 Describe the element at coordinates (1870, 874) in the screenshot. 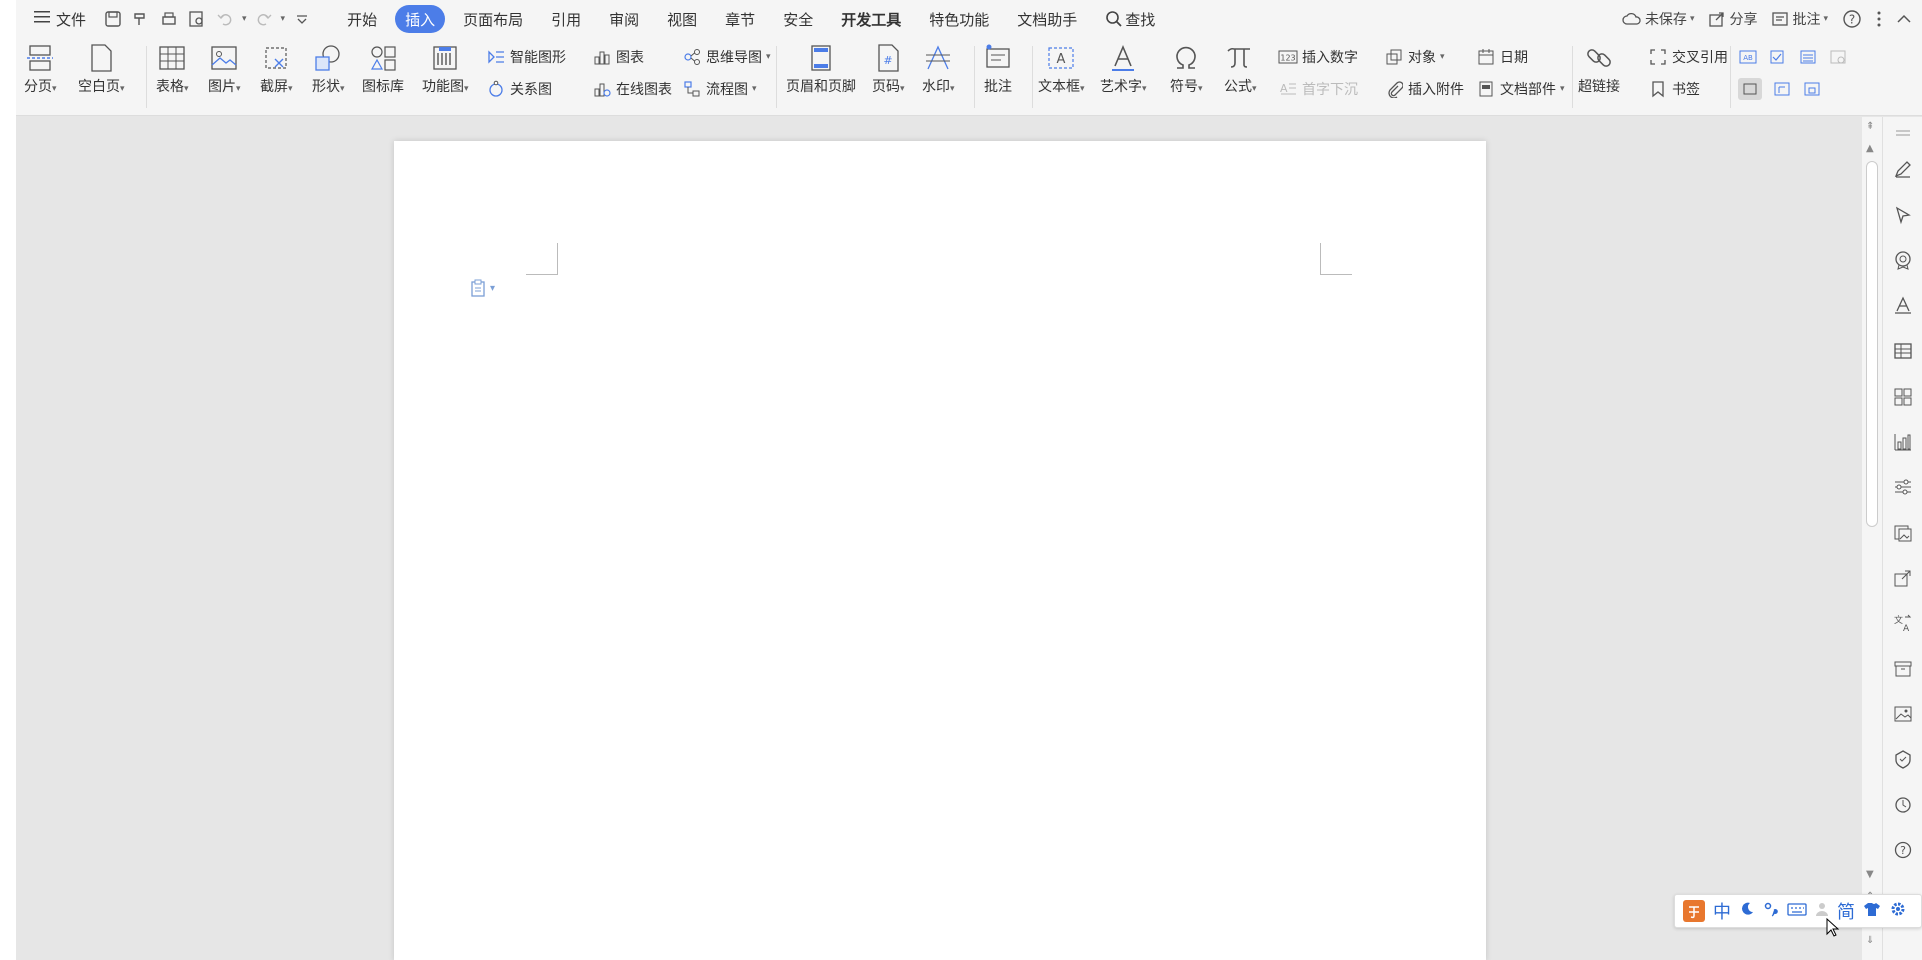

I see `scroll-down-arrow-icon: ▼` at that location.